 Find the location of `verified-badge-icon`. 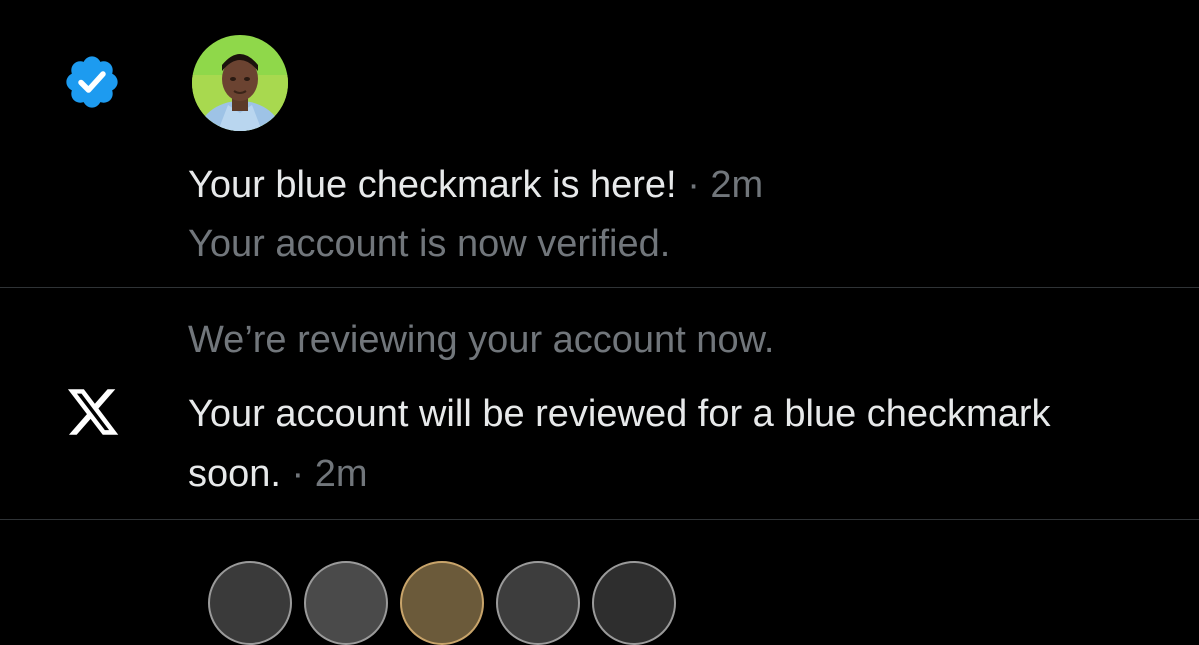

verified-badge-icon is located at coordinates (92, 82).